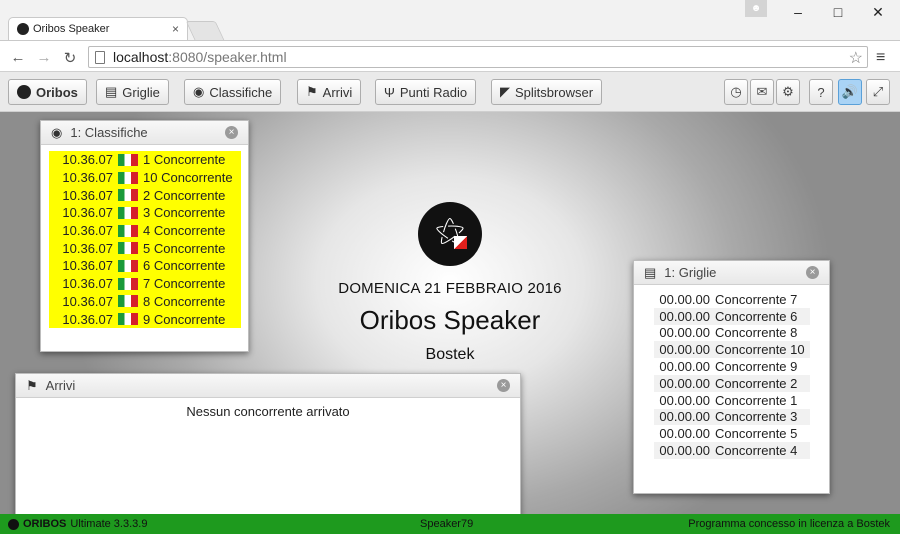 The image size is (900, 534). What do you see at coordinates (145, 248) in the screenshot?
I see `classifica-row: 10.36.07 5 Concorrente` at bounding box center [145, 248].